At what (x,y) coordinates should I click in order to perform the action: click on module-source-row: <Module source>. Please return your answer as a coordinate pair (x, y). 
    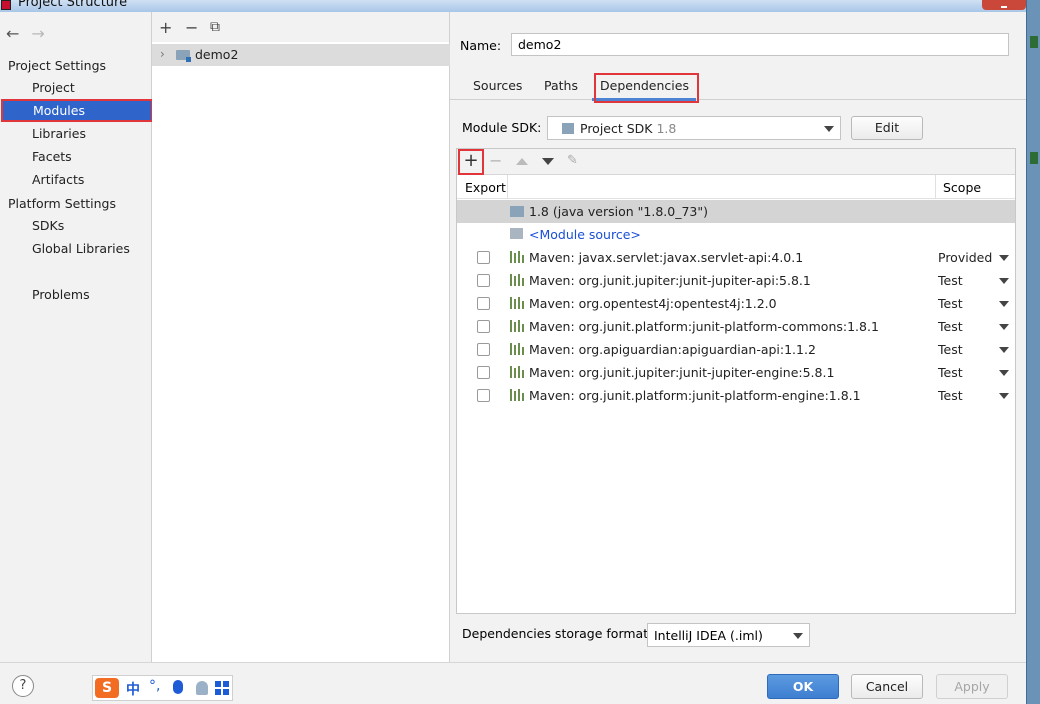
    Looking at the image, I should click on (736, 234).